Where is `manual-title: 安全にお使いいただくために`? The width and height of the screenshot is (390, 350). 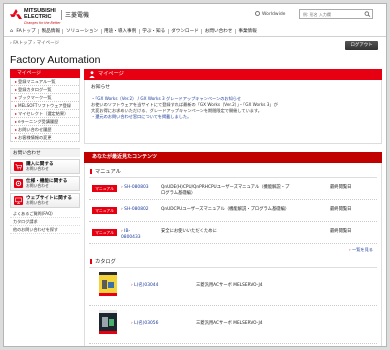 manual-title: 安全にお使いいただくために is located at coordinates (189, 231).